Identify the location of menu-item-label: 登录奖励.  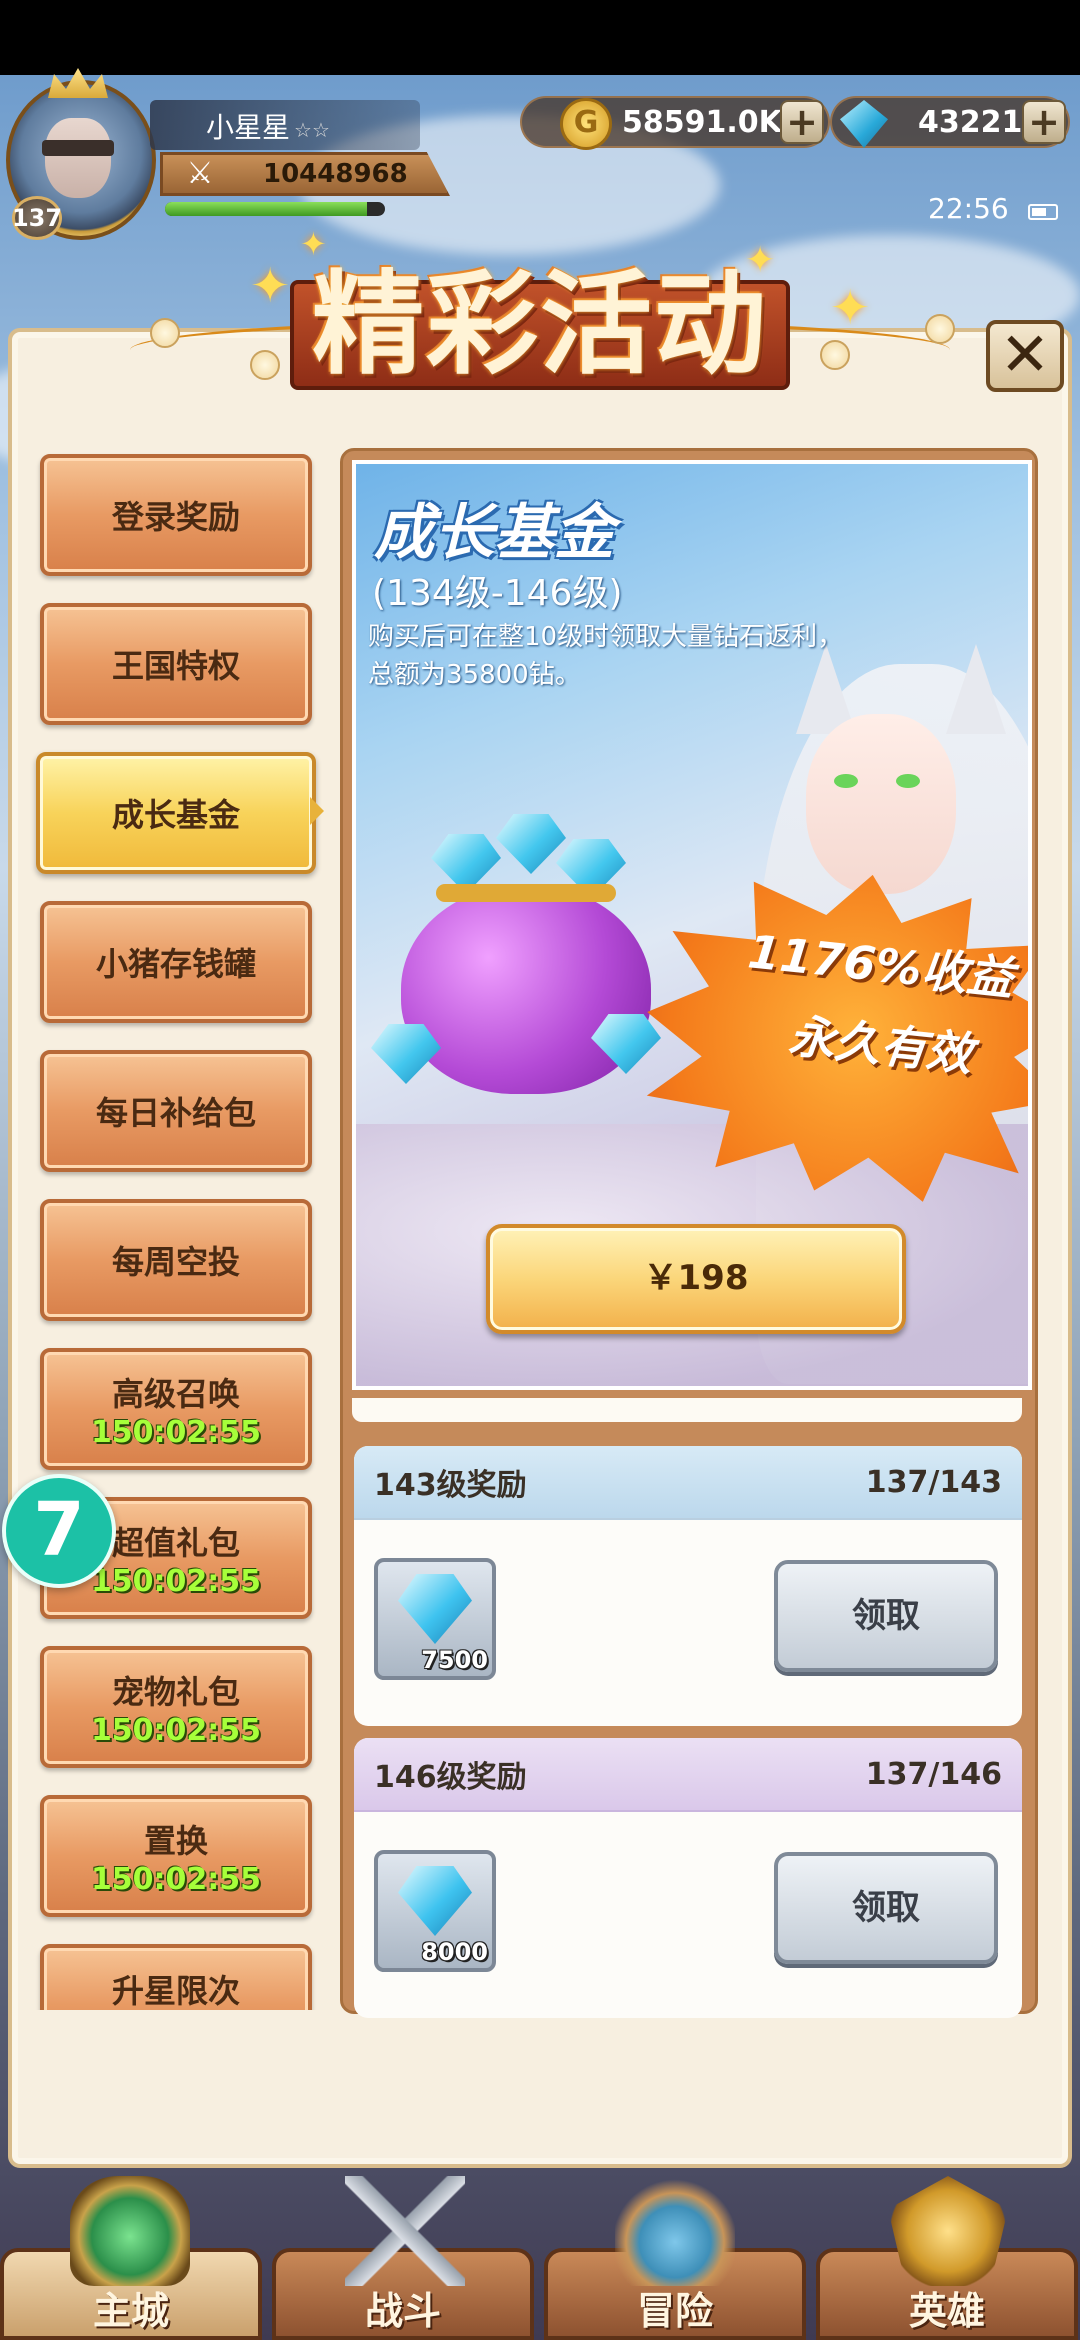
(175, 517).